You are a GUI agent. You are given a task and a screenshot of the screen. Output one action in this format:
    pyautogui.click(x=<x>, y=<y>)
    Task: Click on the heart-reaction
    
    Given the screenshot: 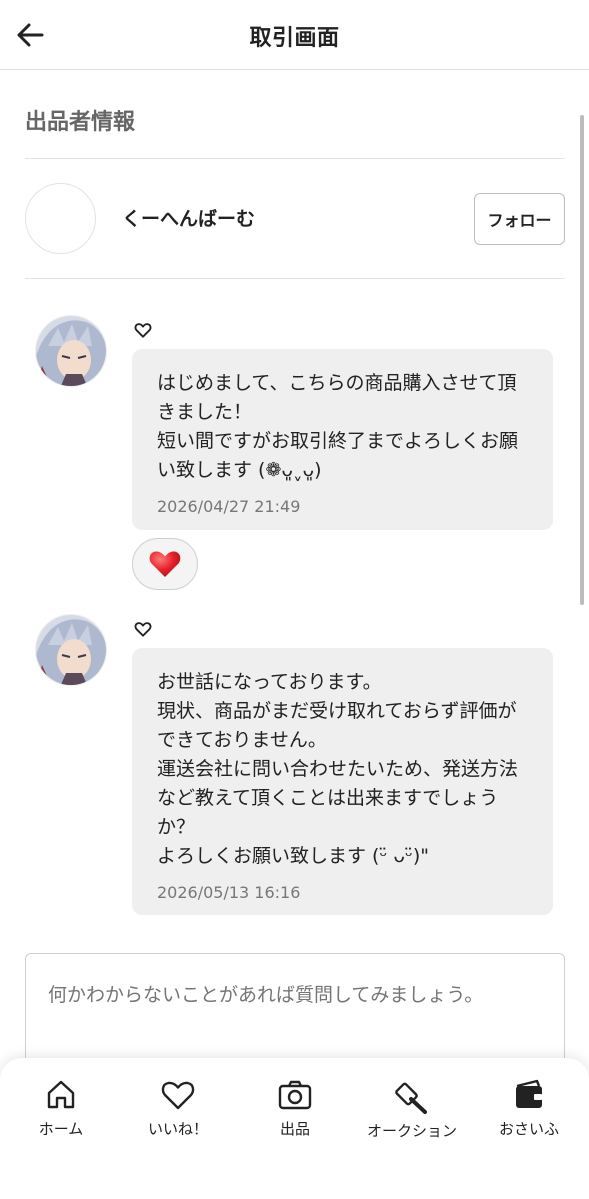 What is the action you would take?
    pyautogui.click(x=165, y=564)
    